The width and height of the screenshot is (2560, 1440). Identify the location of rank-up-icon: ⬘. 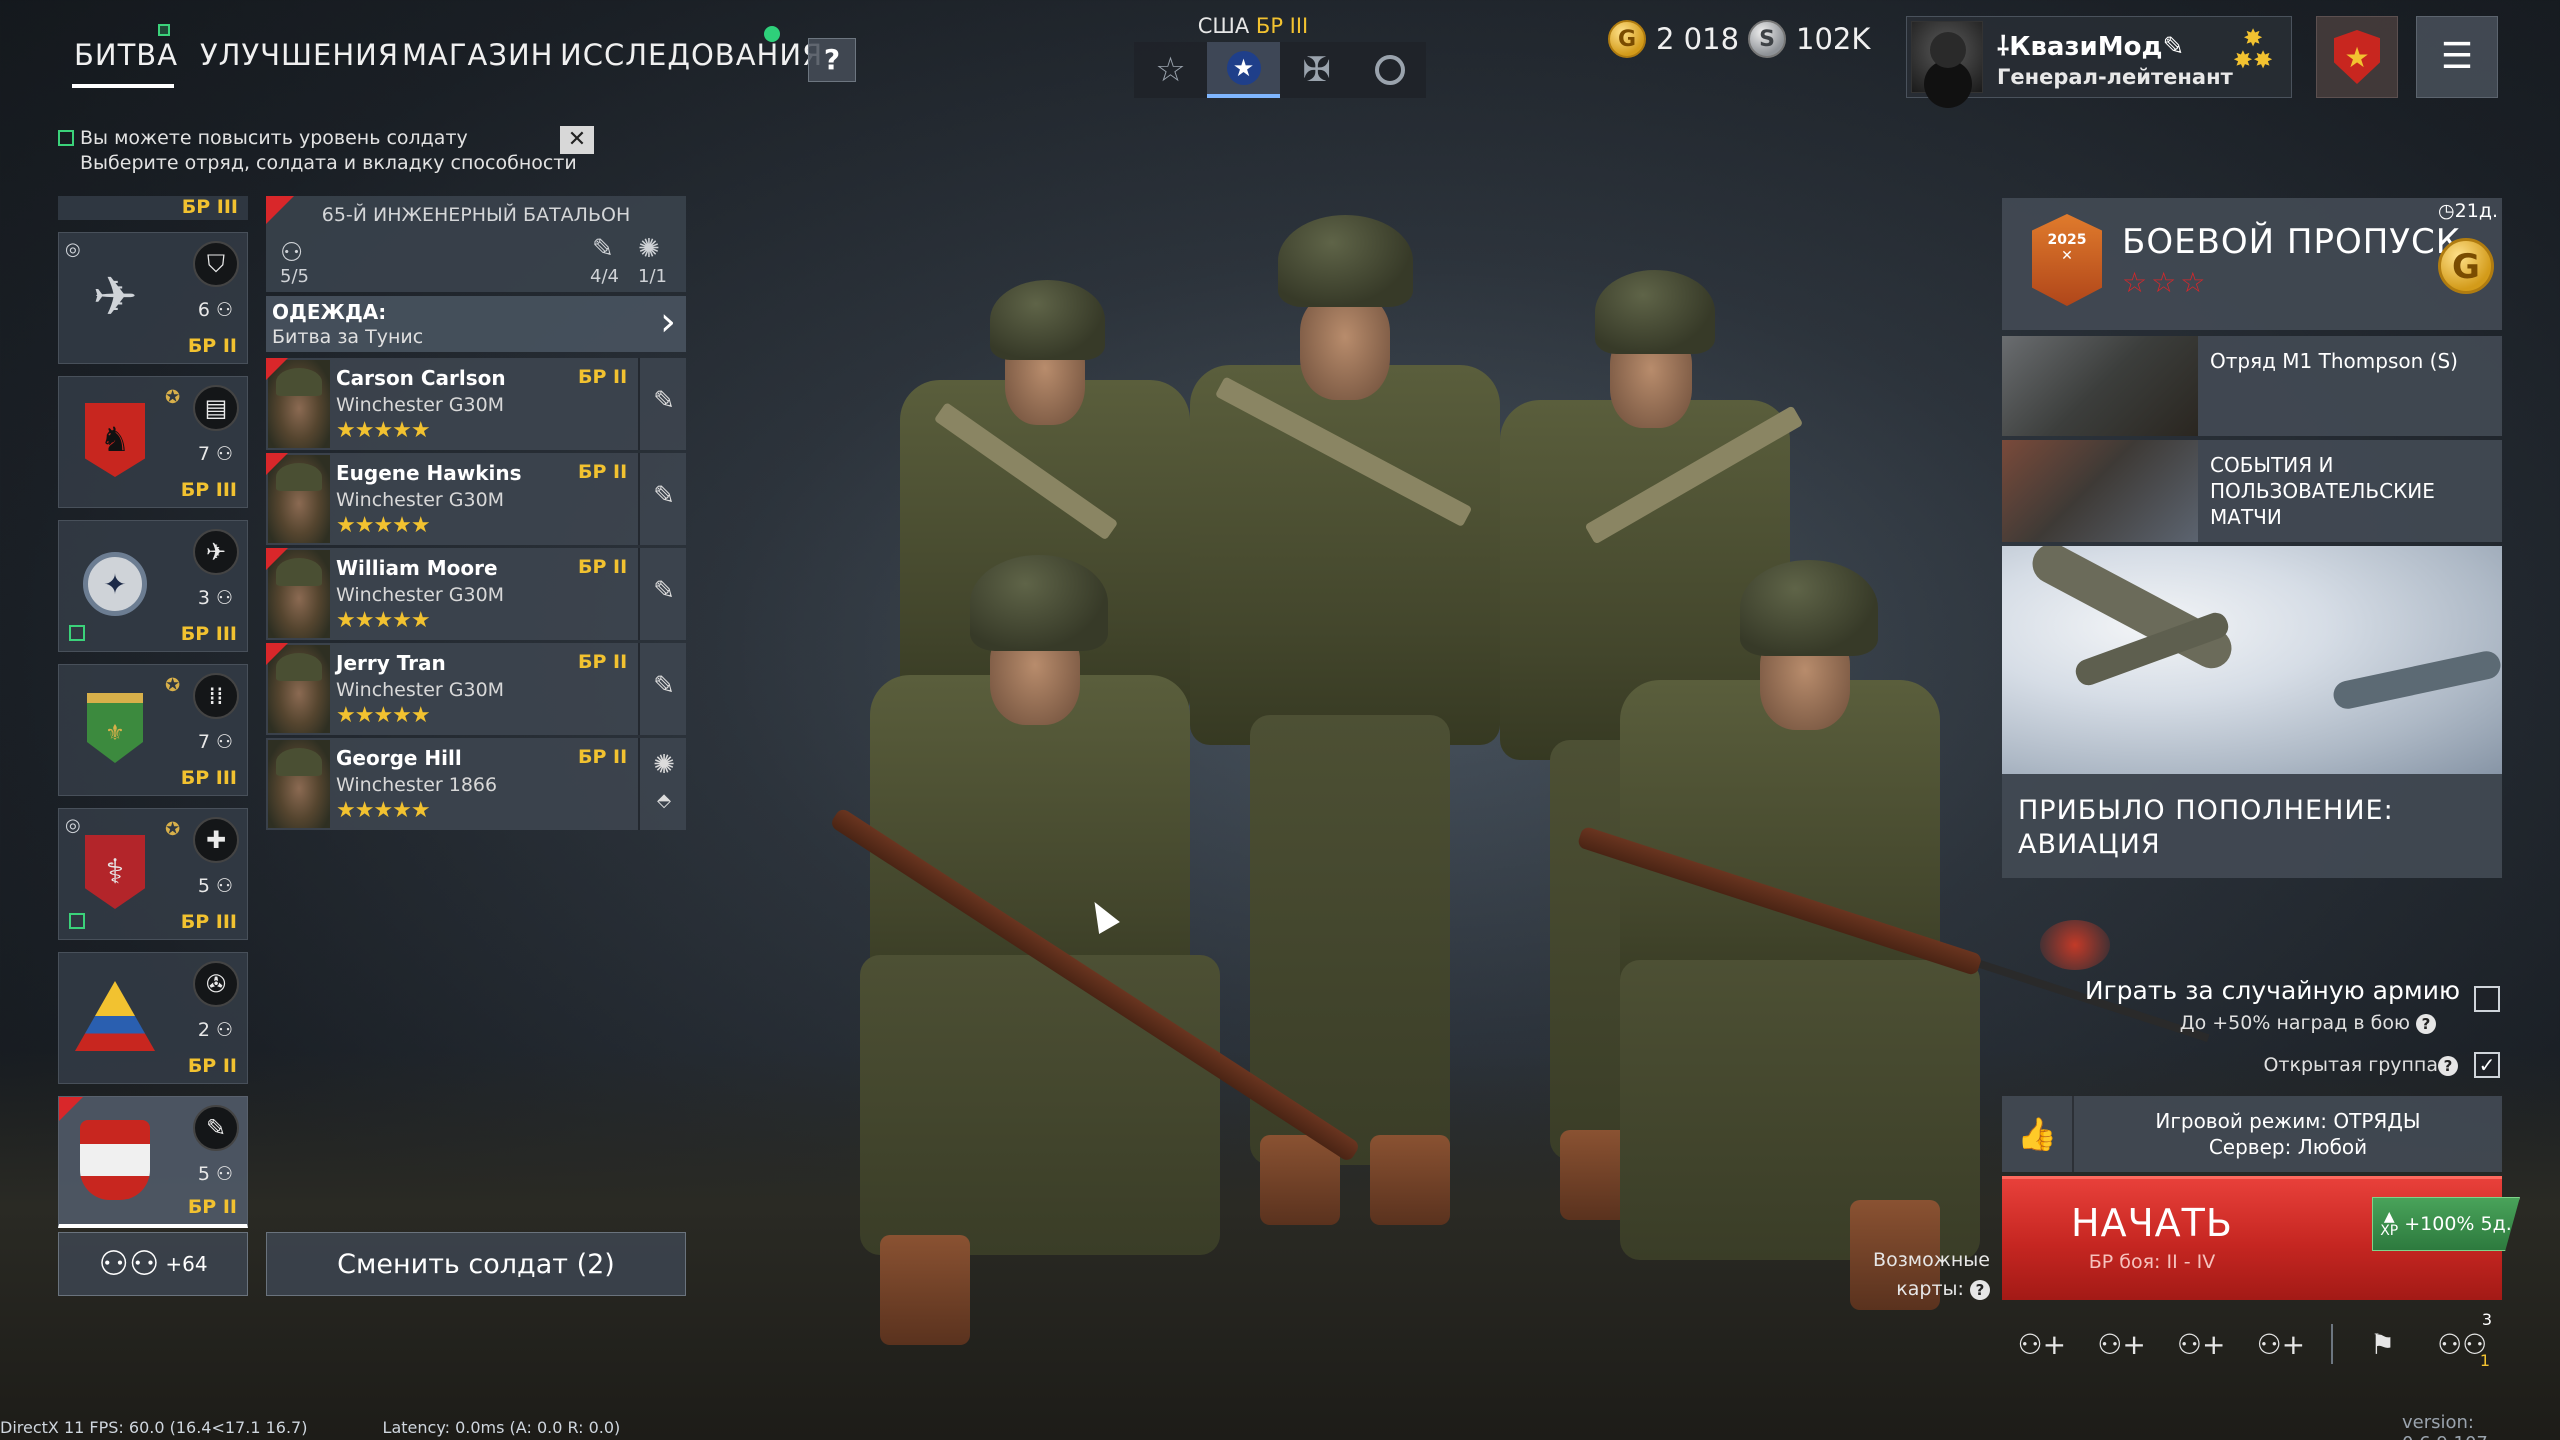
(664, 800).